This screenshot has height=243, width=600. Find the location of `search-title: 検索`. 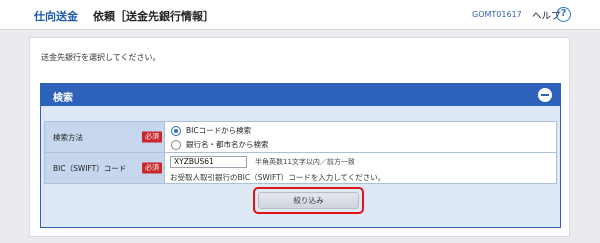

search-title: 検索 is located at coordinates (63, 98).